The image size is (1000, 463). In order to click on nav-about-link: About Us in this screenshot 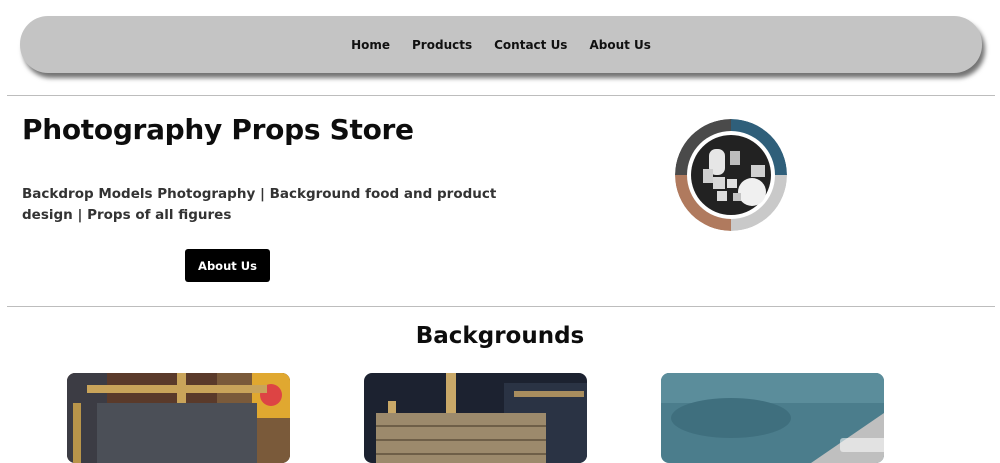, I will do `click(619, 45)`.